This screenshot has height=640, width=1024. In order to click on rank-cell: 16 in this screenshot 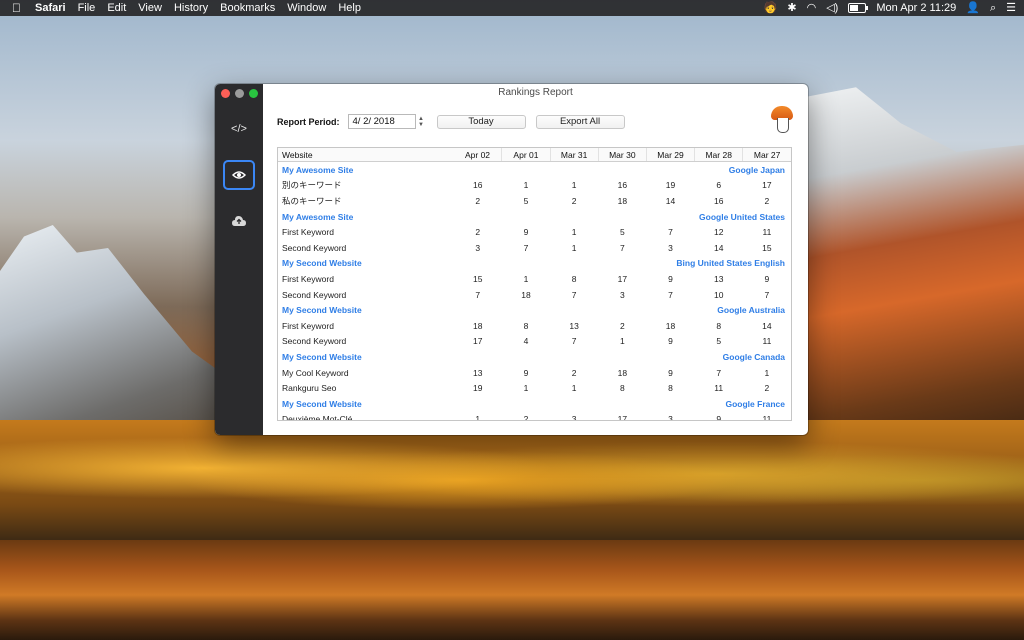, I will do `click(718, 200)`.